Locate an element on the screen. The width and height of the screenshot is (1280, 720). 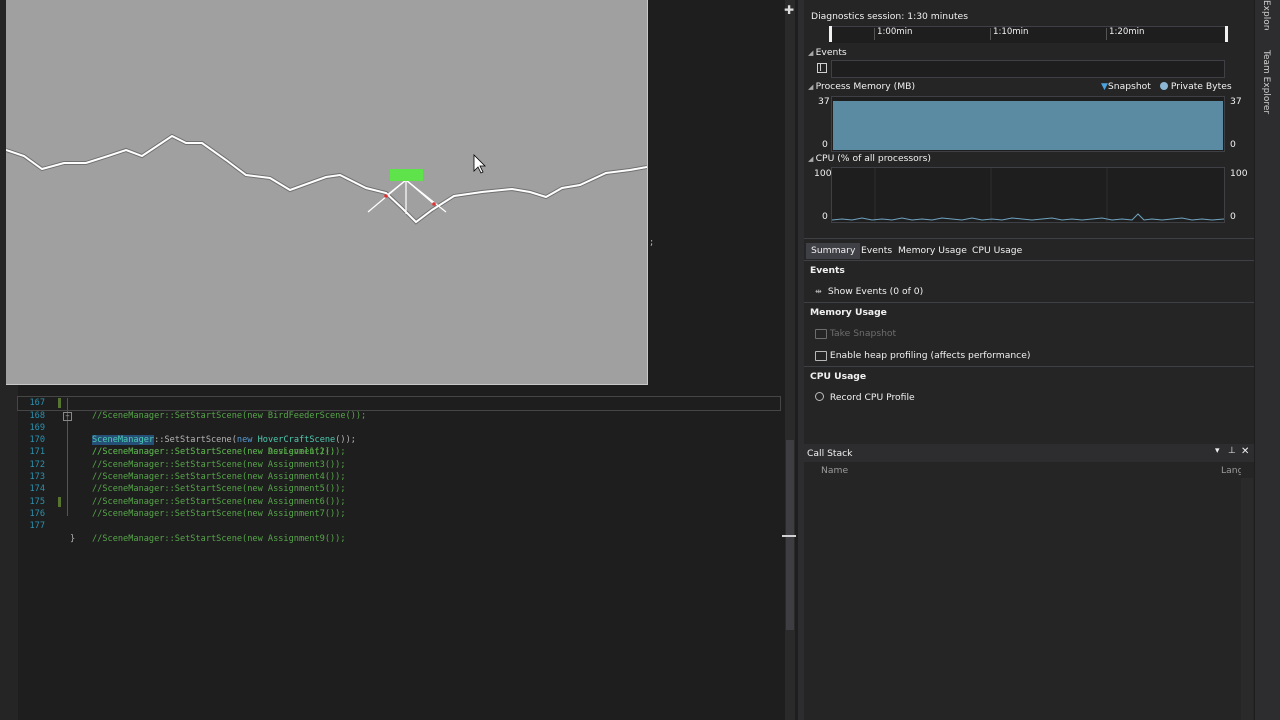
cpu-axis-max: 100 is located at coordinates (823, 173).